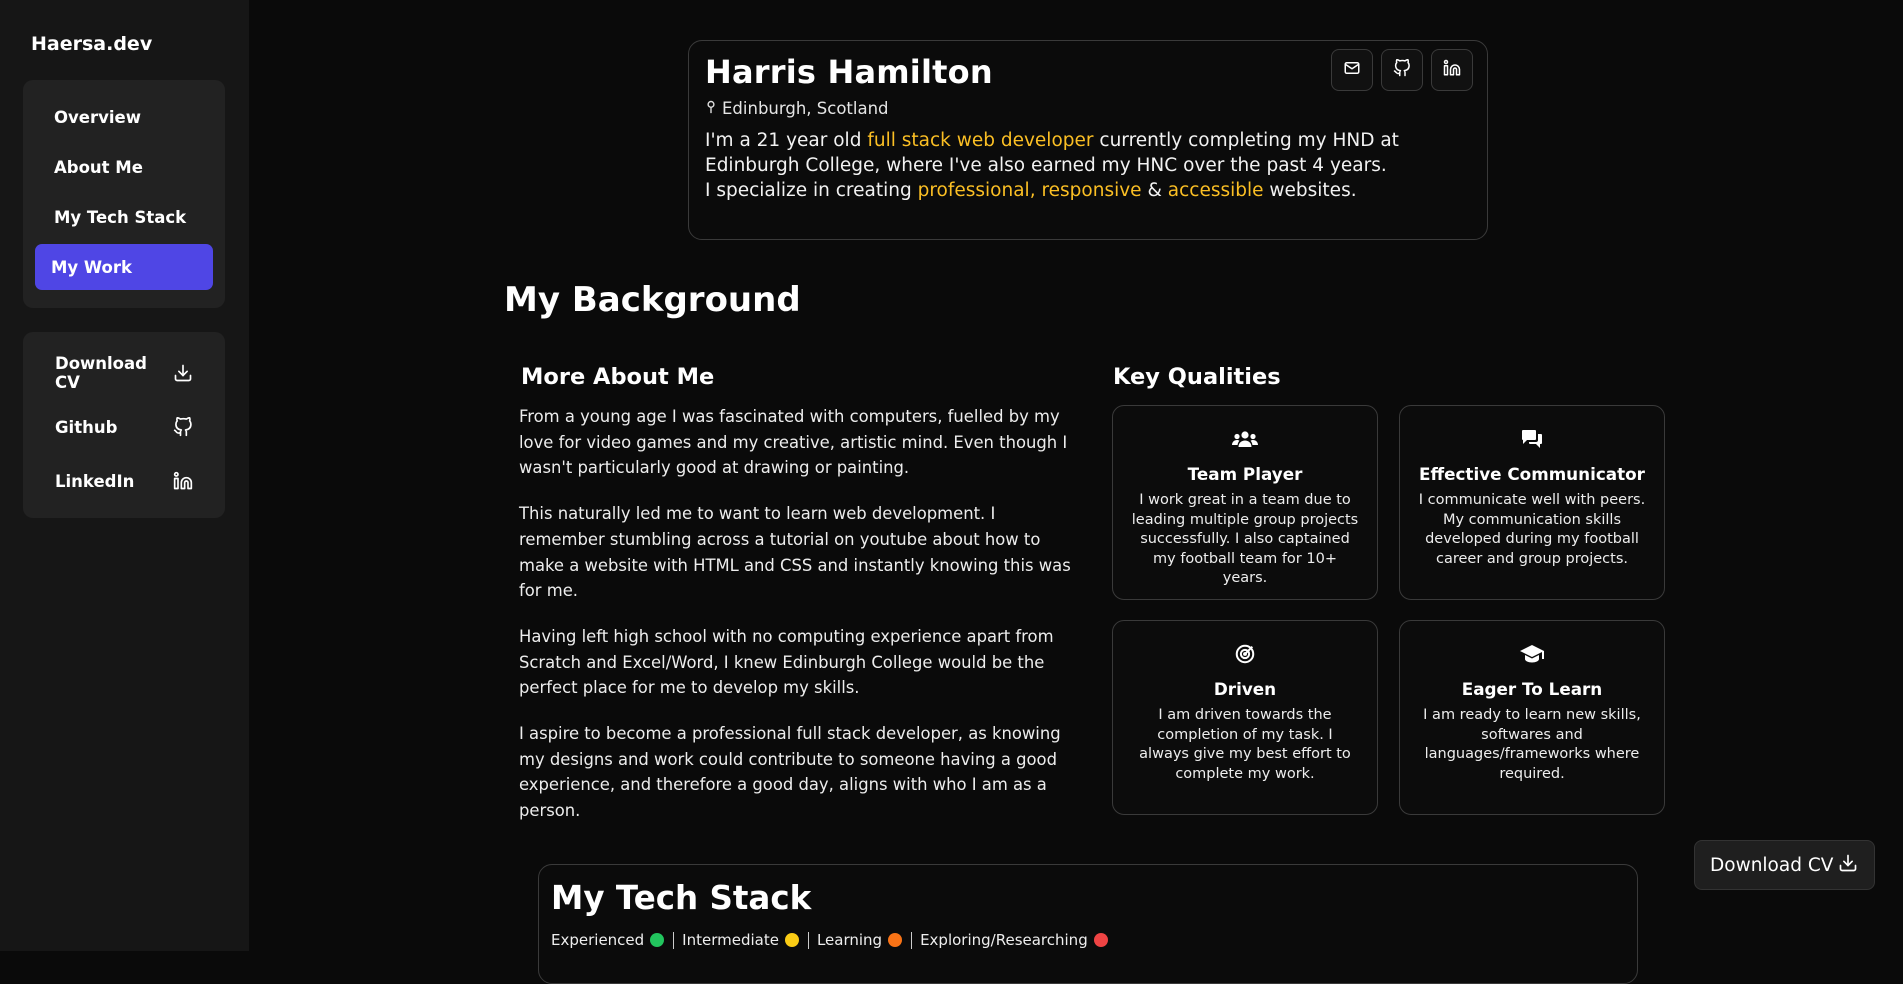  What do you see at coordinates (973, 190) in the screenshot?
I see `bio-highlight: professional` at bounding box center [973, 190].